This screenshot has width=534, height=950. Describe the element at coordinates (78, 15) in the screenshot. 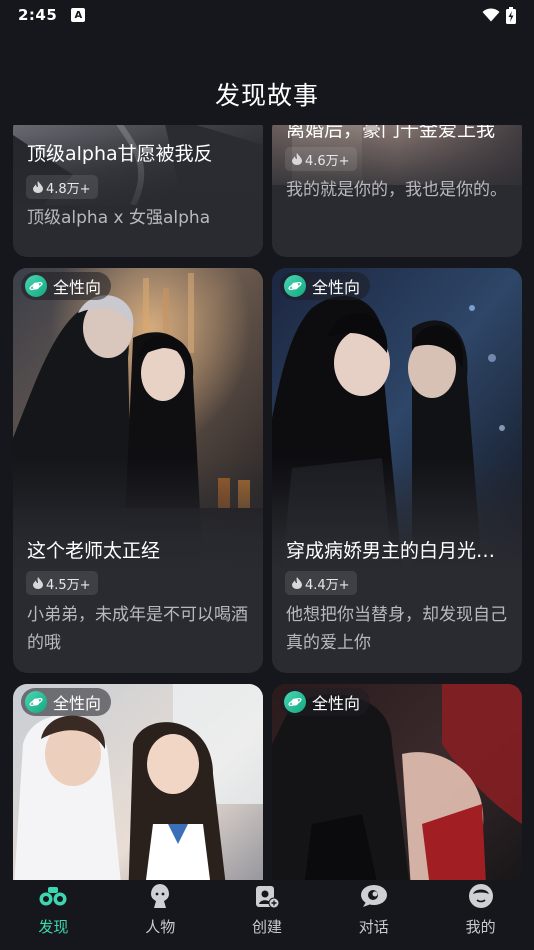

I see `notification-icon: A` at that location.